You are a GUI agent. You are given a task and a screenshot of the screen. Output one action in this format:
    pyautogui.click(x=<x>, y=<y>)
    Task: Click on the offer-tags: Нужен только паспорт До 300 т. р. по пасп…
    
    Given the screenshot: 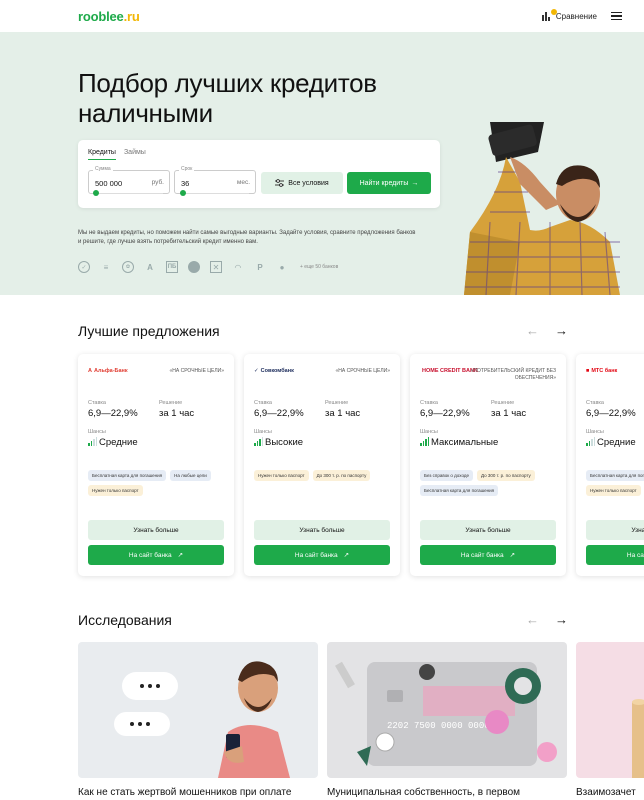 What is the action you would take?
    pyautogui.click(x=323, y=475)
    